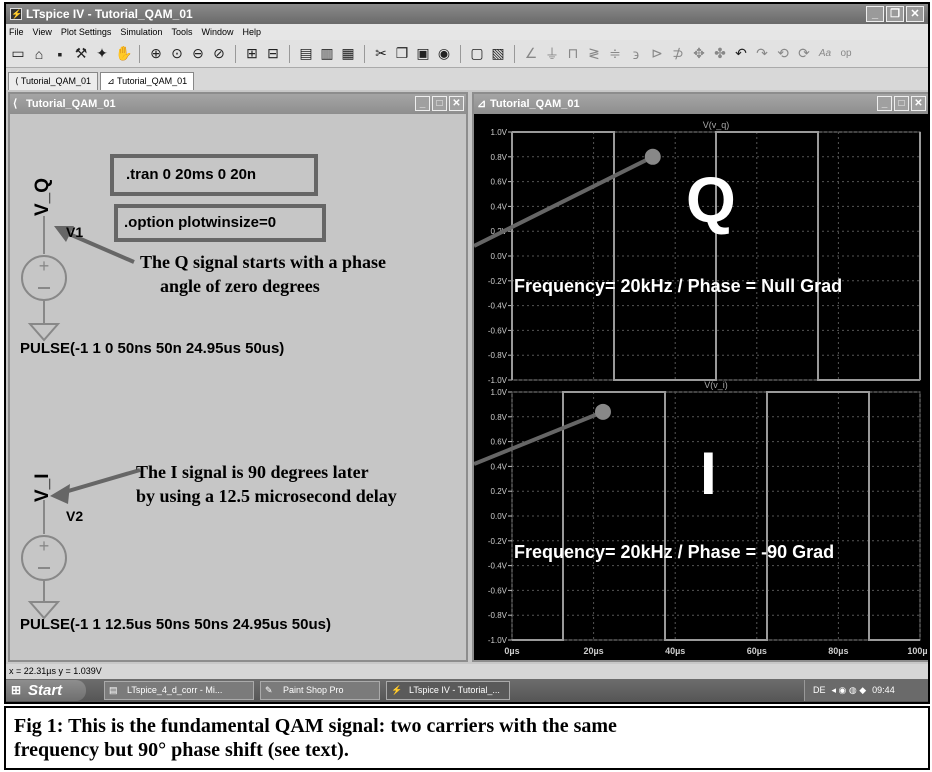 The height and width of the screenshot is (772, 932). What do you see at coordinates (819, 690) in the screenshot?
I see `language-indicator: DE` at bounding box center [819, 690].